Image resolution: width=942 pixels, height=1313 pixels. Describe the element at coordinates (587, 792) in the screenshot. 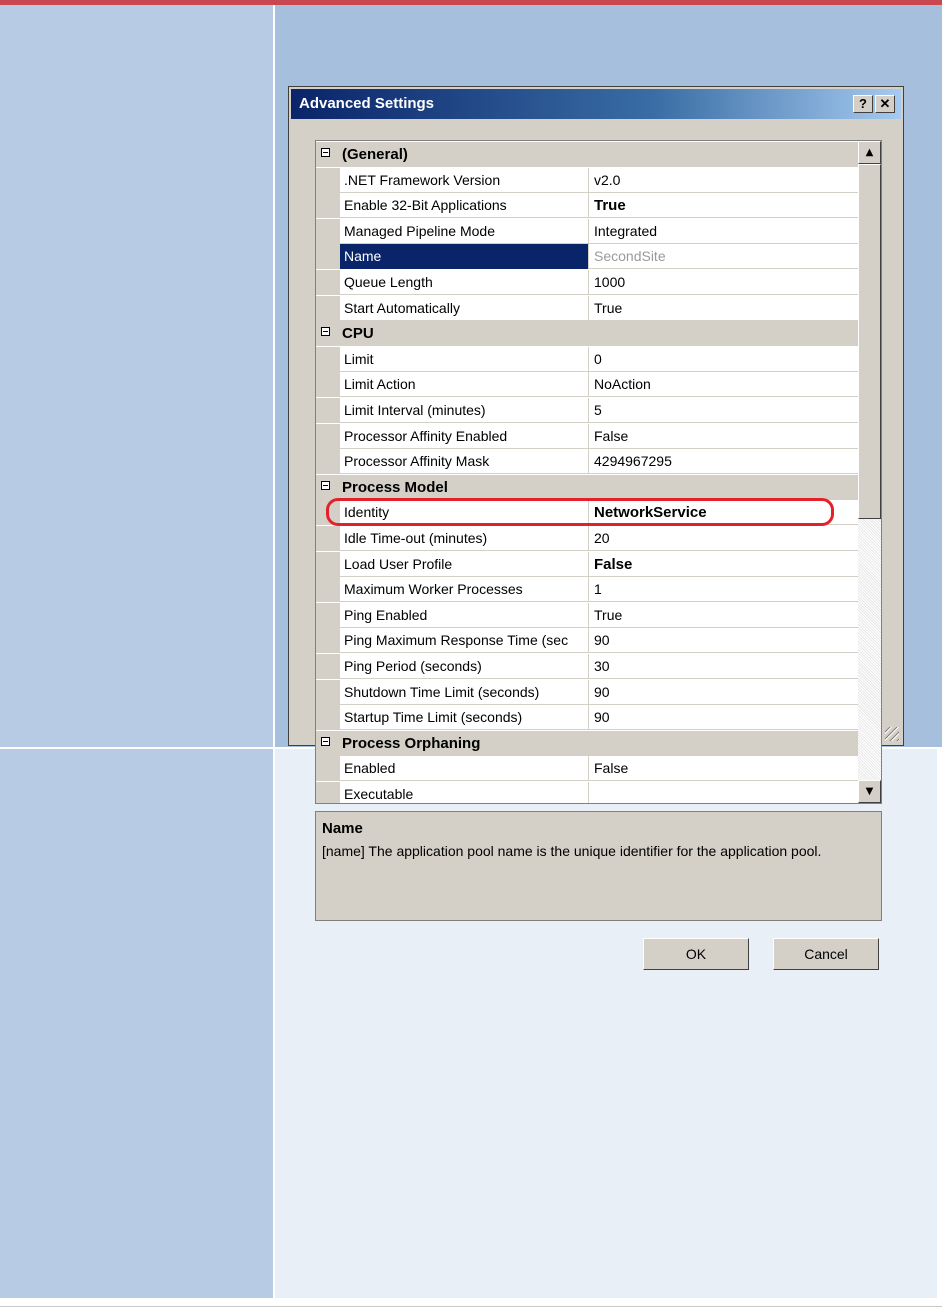

I see `property-row: Executable` at that location.